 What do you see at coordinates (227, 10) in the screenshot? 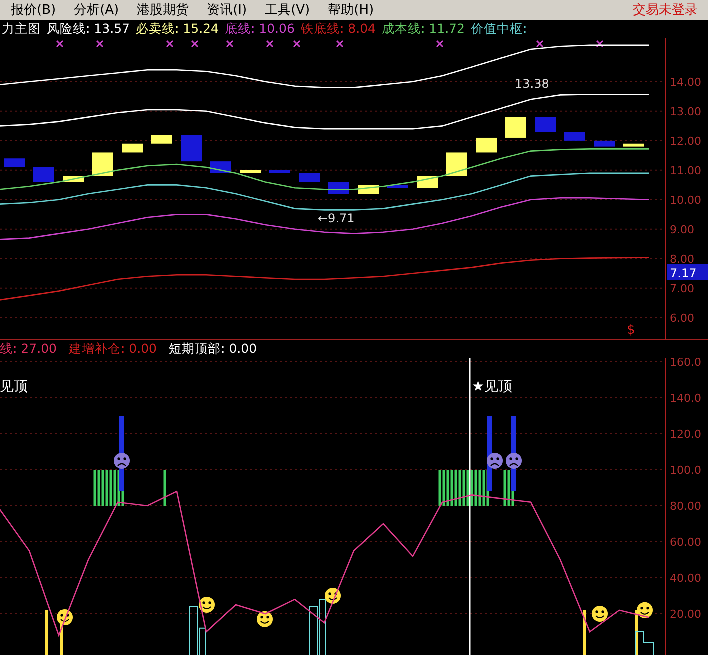
I see `menu-item: 资讯(I)` at bounding box center [227, 10].